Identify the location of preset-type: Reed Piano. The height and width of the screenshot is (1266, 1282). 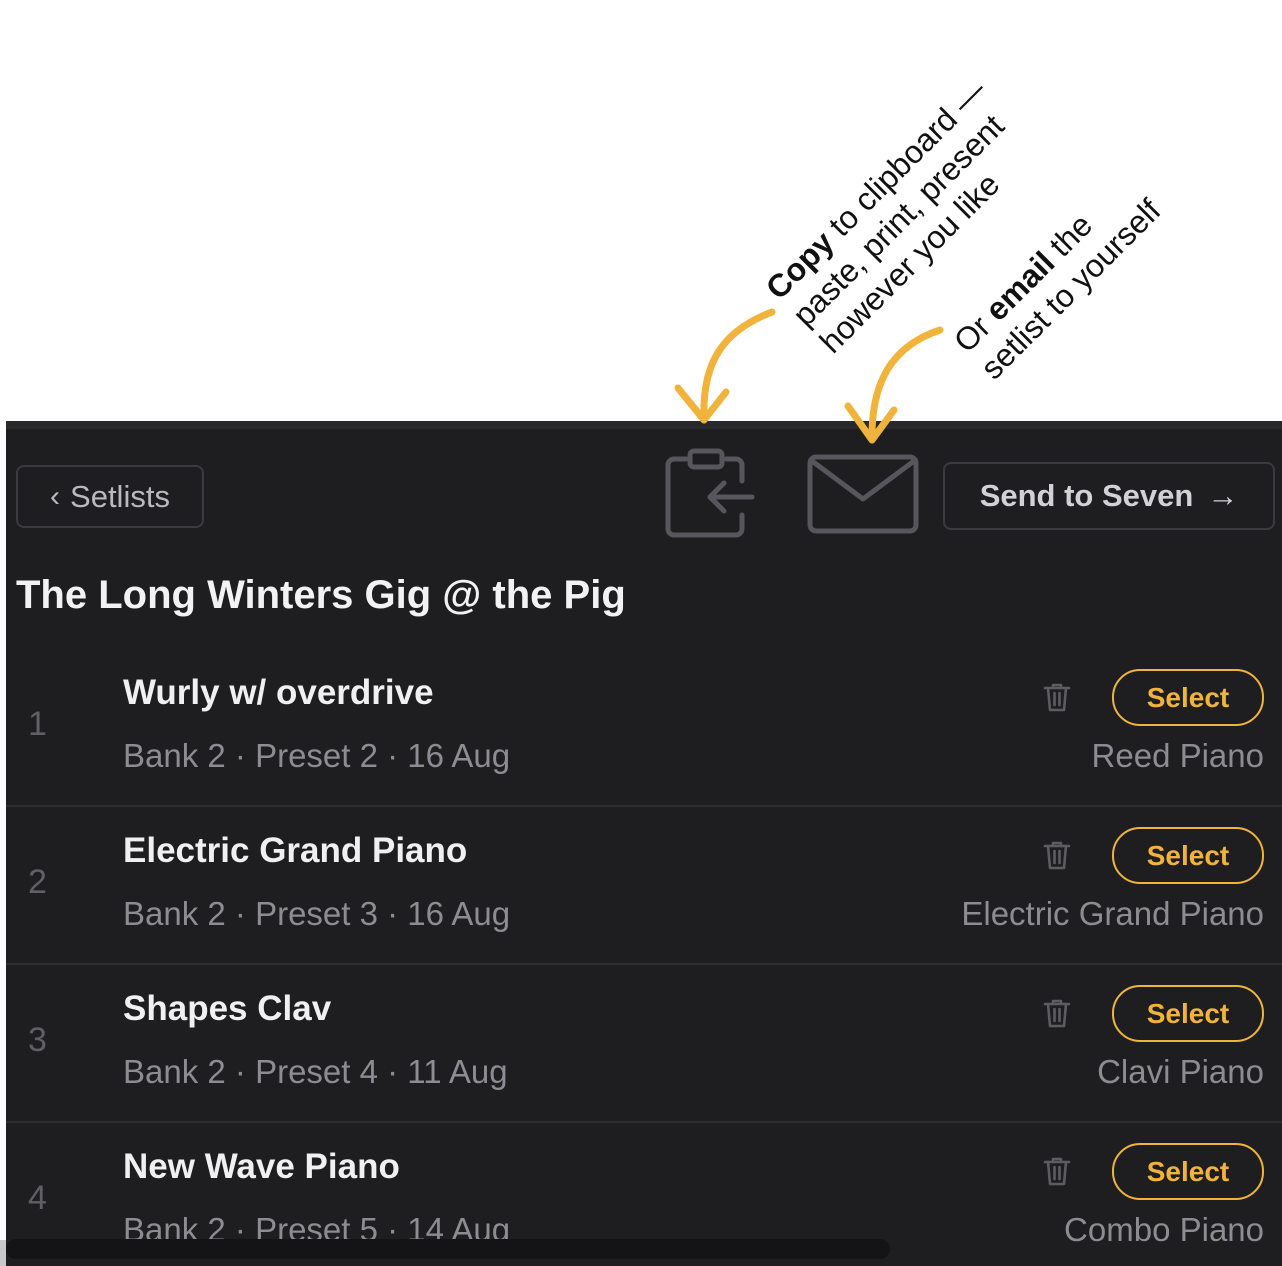
(1177, 755).